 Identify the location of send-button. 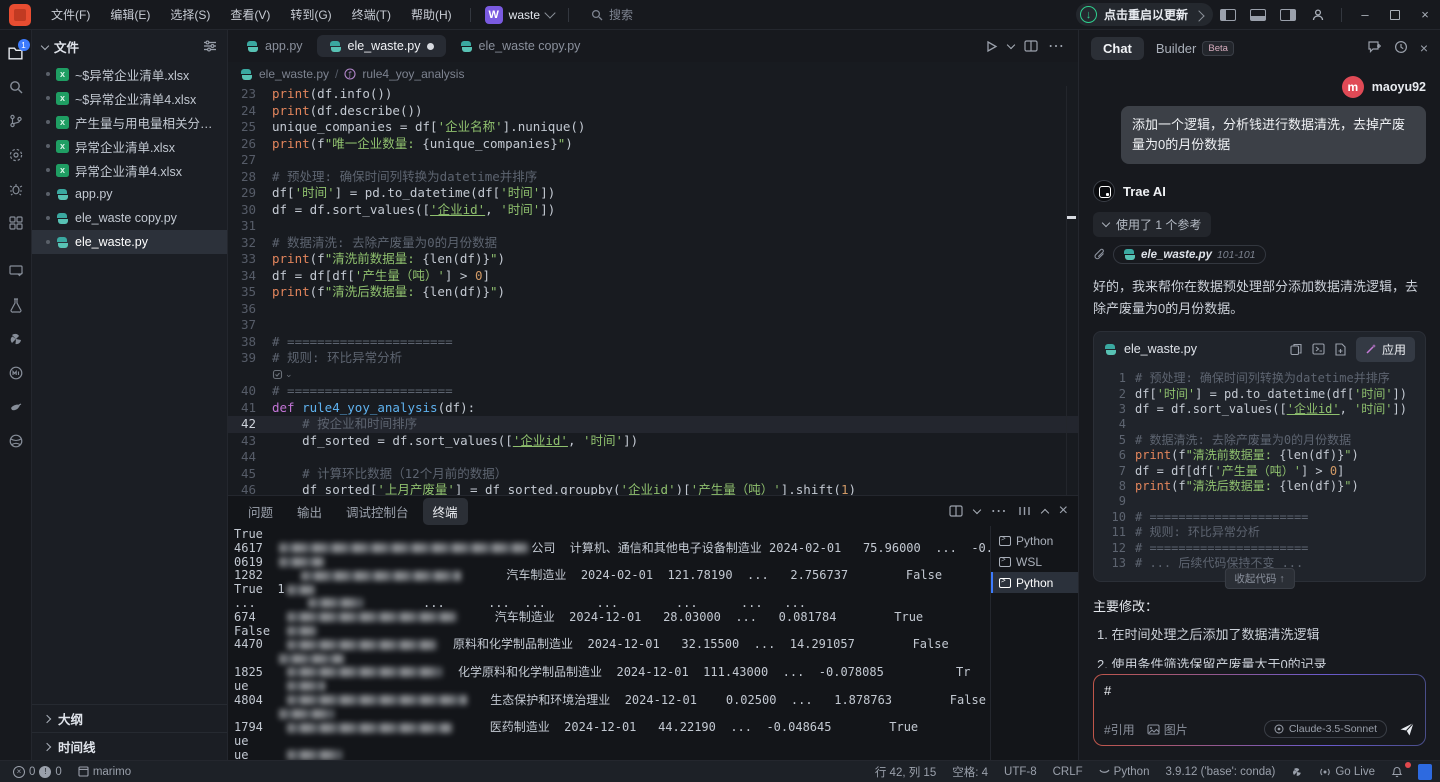
(1407, 729).